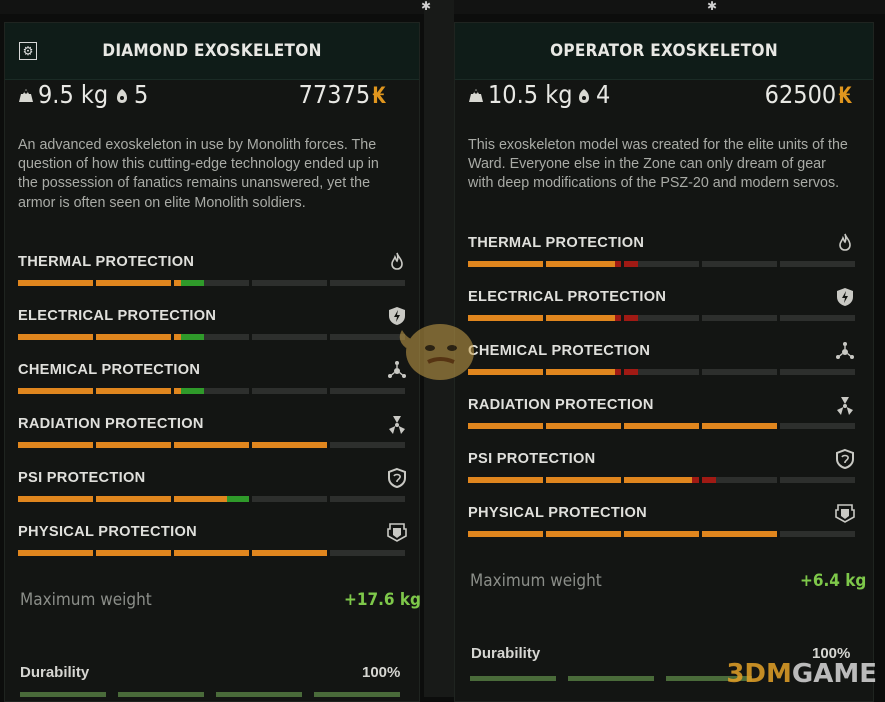 This screenshot has height=702, width=885. What do you see at coordinates (603, 94) in the screenshot?
I see `slots-value: 4` at bounding box center [603, 94].